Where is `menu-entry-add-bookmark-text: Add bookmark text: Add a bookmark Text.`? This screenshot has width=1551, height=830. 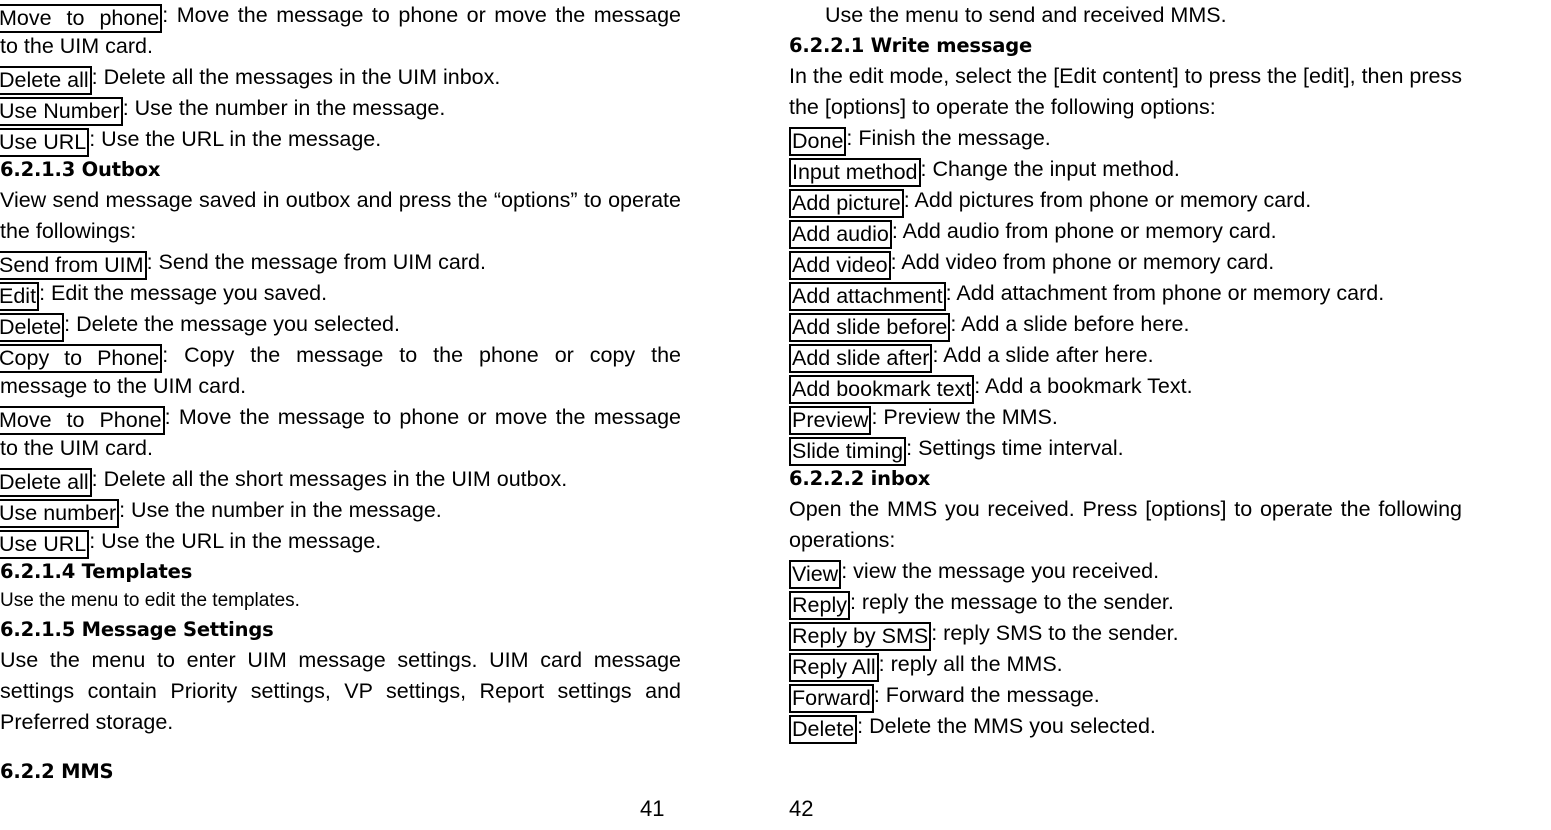 menu-entry-add-bookmark-text: Add bookmark text: Add a bookmark Text. is located at coordinates (1125, 387).